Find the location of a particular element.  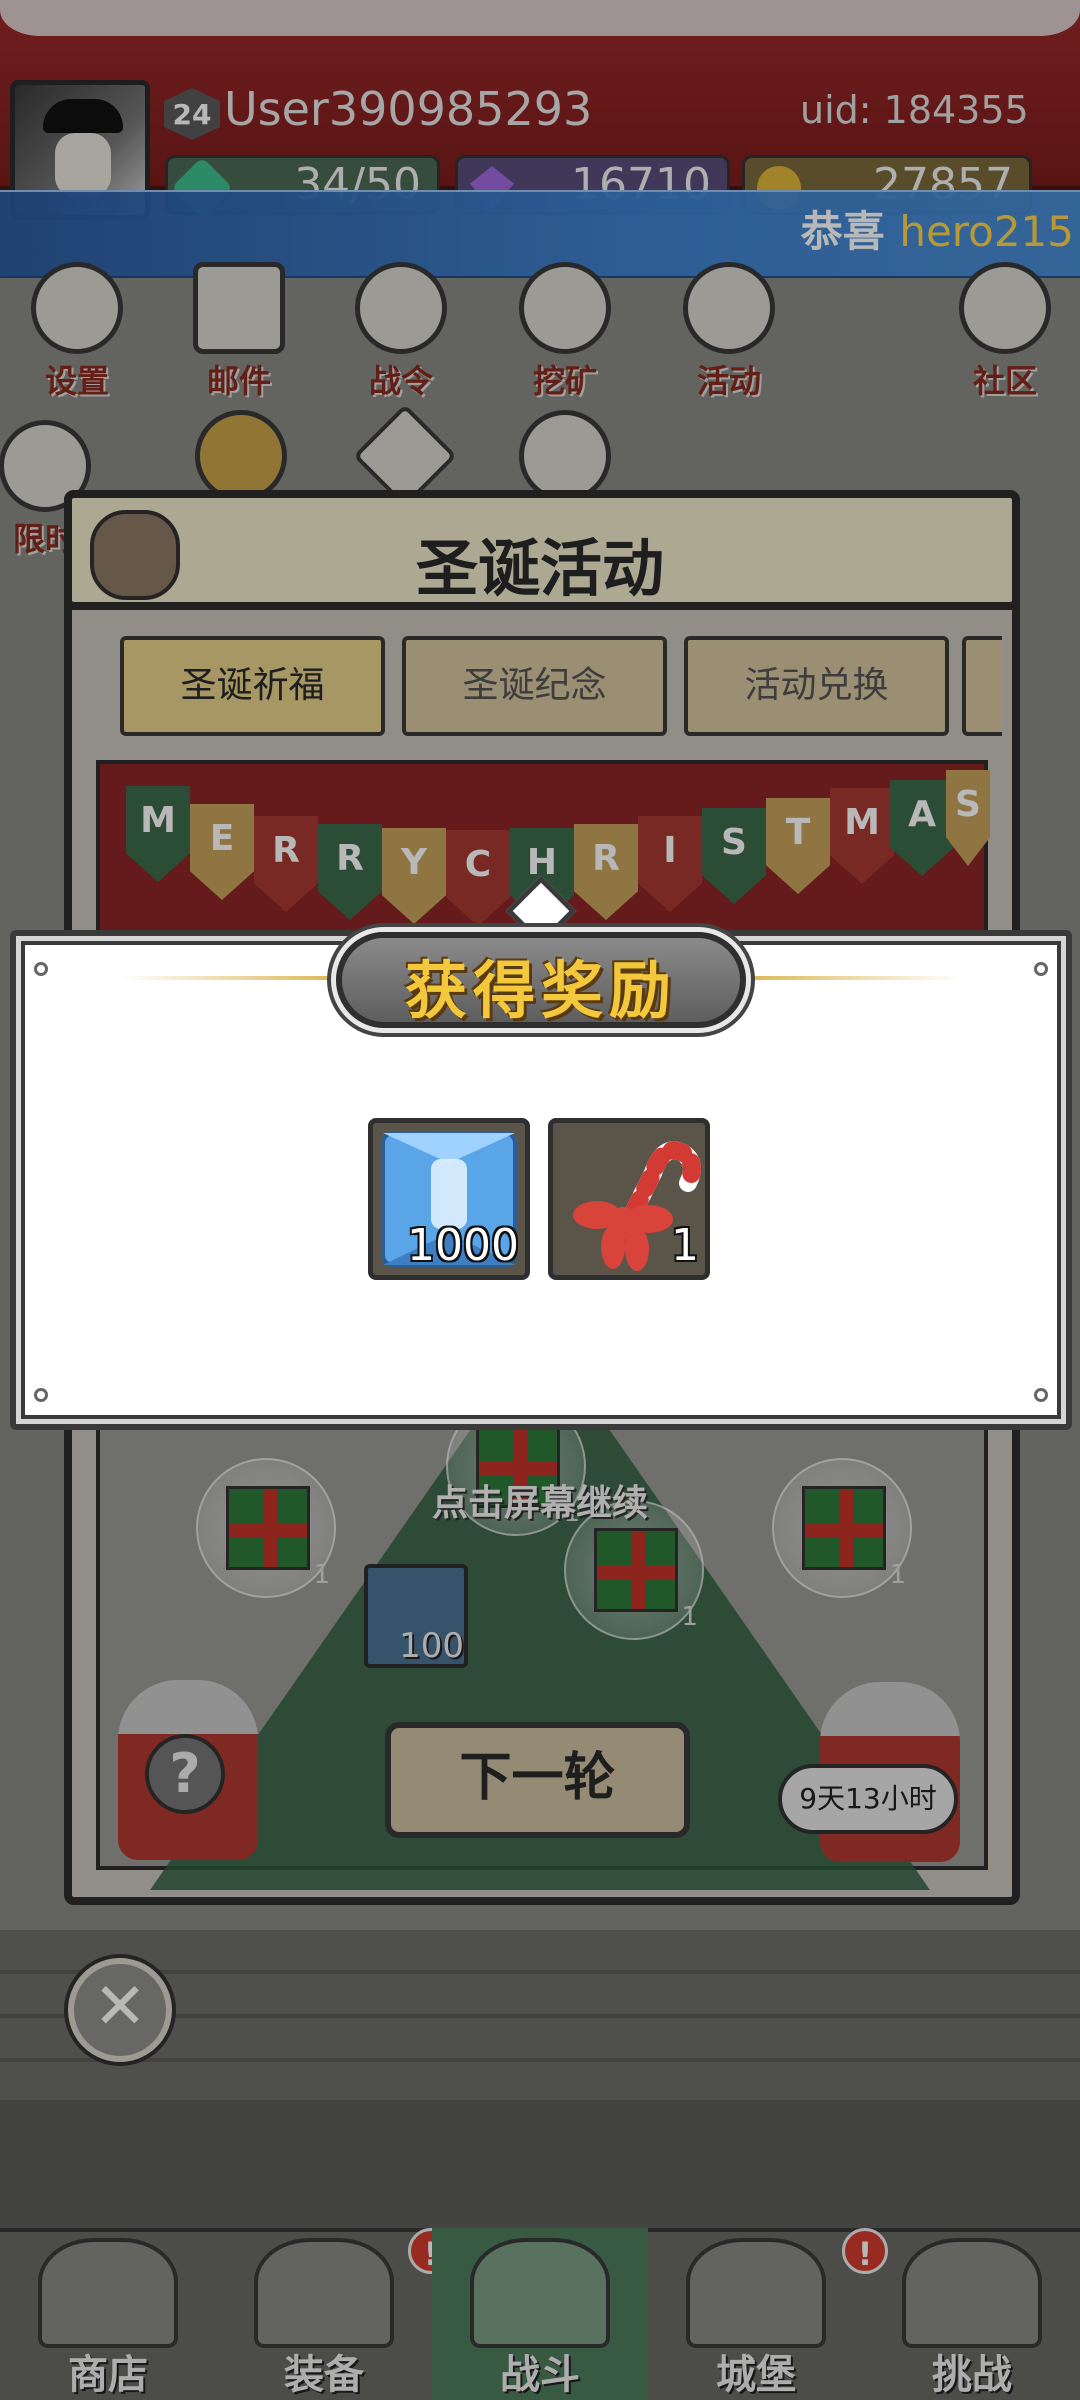

reward-count: 1000 is located at coordinates (463, 1245).